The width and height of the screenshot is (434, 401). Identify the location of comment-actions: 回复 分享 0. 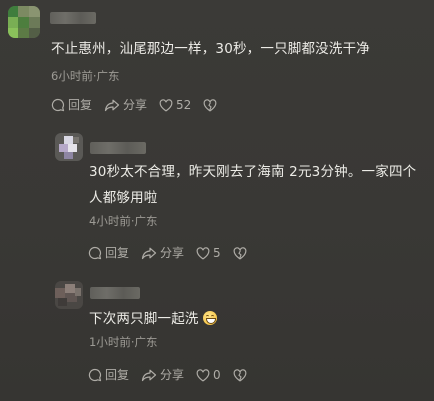
(167, 375).